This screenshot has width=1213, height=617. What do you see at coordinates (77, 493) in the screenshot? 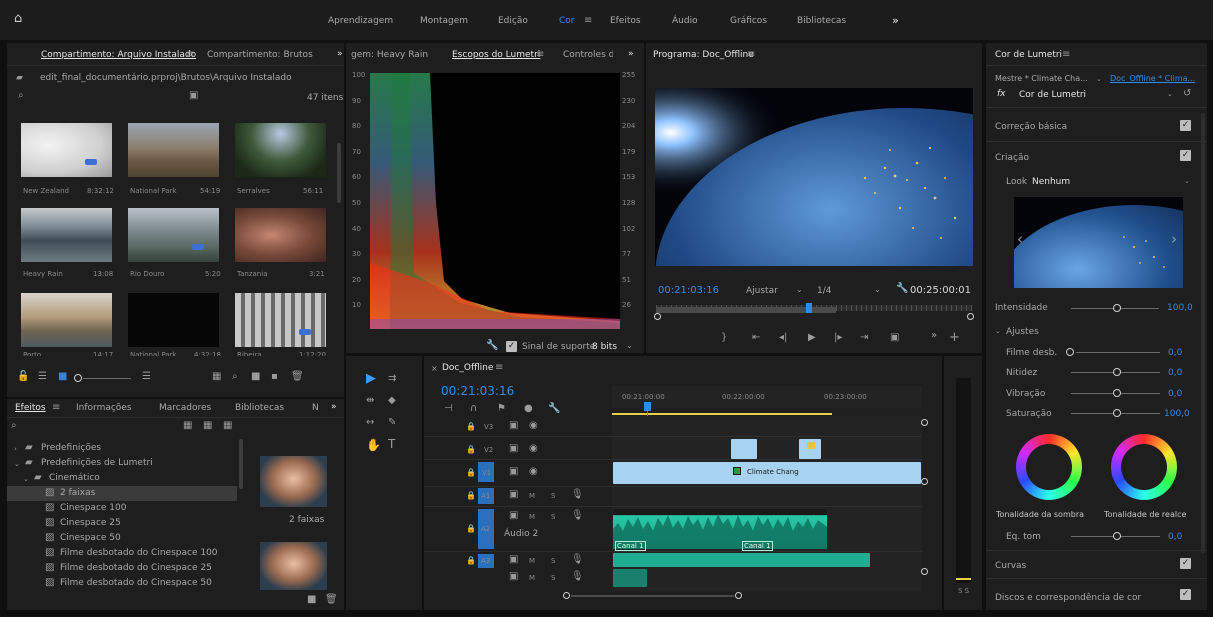
I see `tree-2-faixas: 2 faixas` at bounding box center [77, 493].